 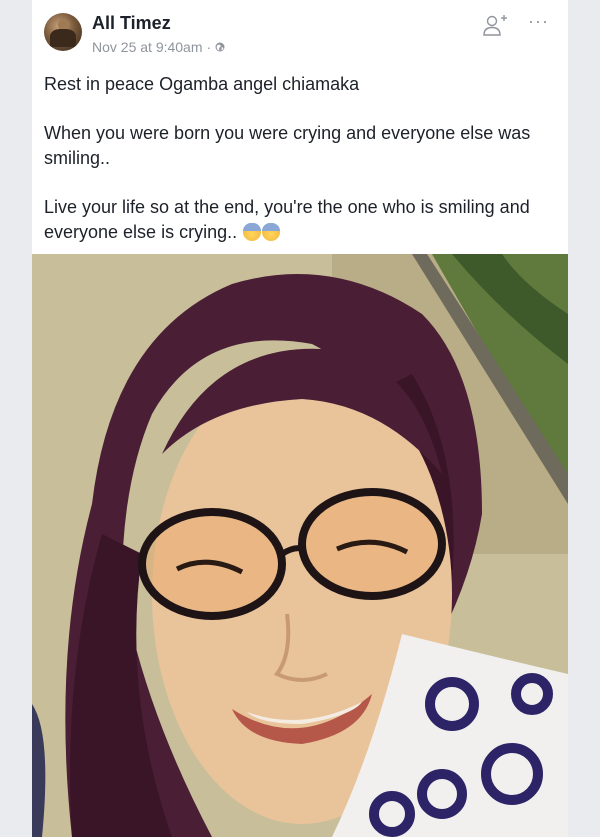 What do you see at coordinates (300, 35) in the screenshot?
I see `post-header: All Timez Nov 25 at 9:40am · ···` at bounding box center [300, 35].